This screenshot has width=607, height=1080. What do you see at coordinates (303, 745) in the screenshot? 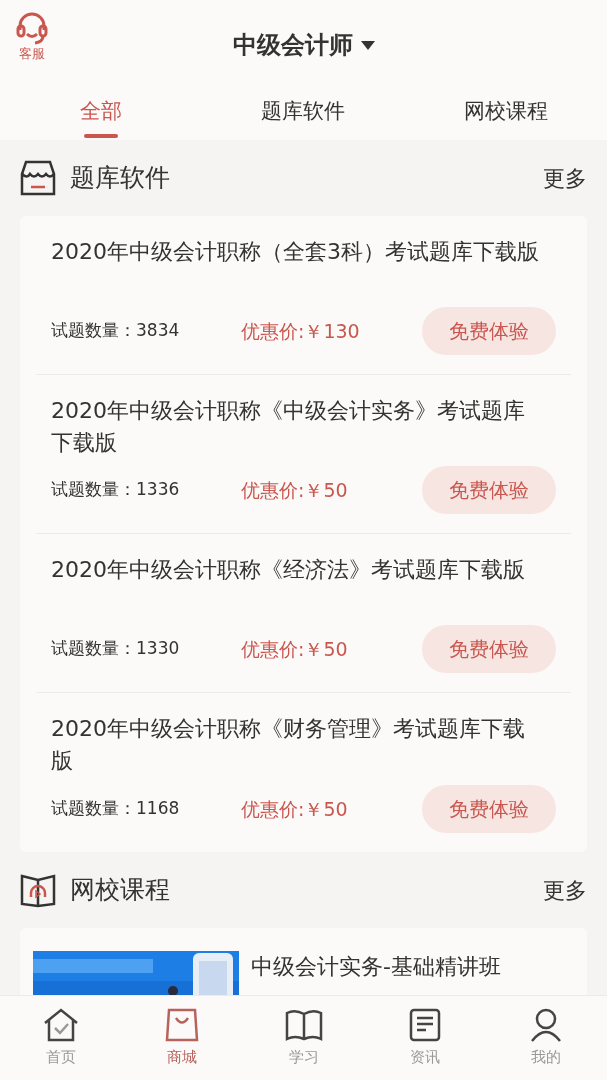
I see `product-title: 2020年中级会计职称《财务管理》考试题库下载版` at bounding box center [303, 745].